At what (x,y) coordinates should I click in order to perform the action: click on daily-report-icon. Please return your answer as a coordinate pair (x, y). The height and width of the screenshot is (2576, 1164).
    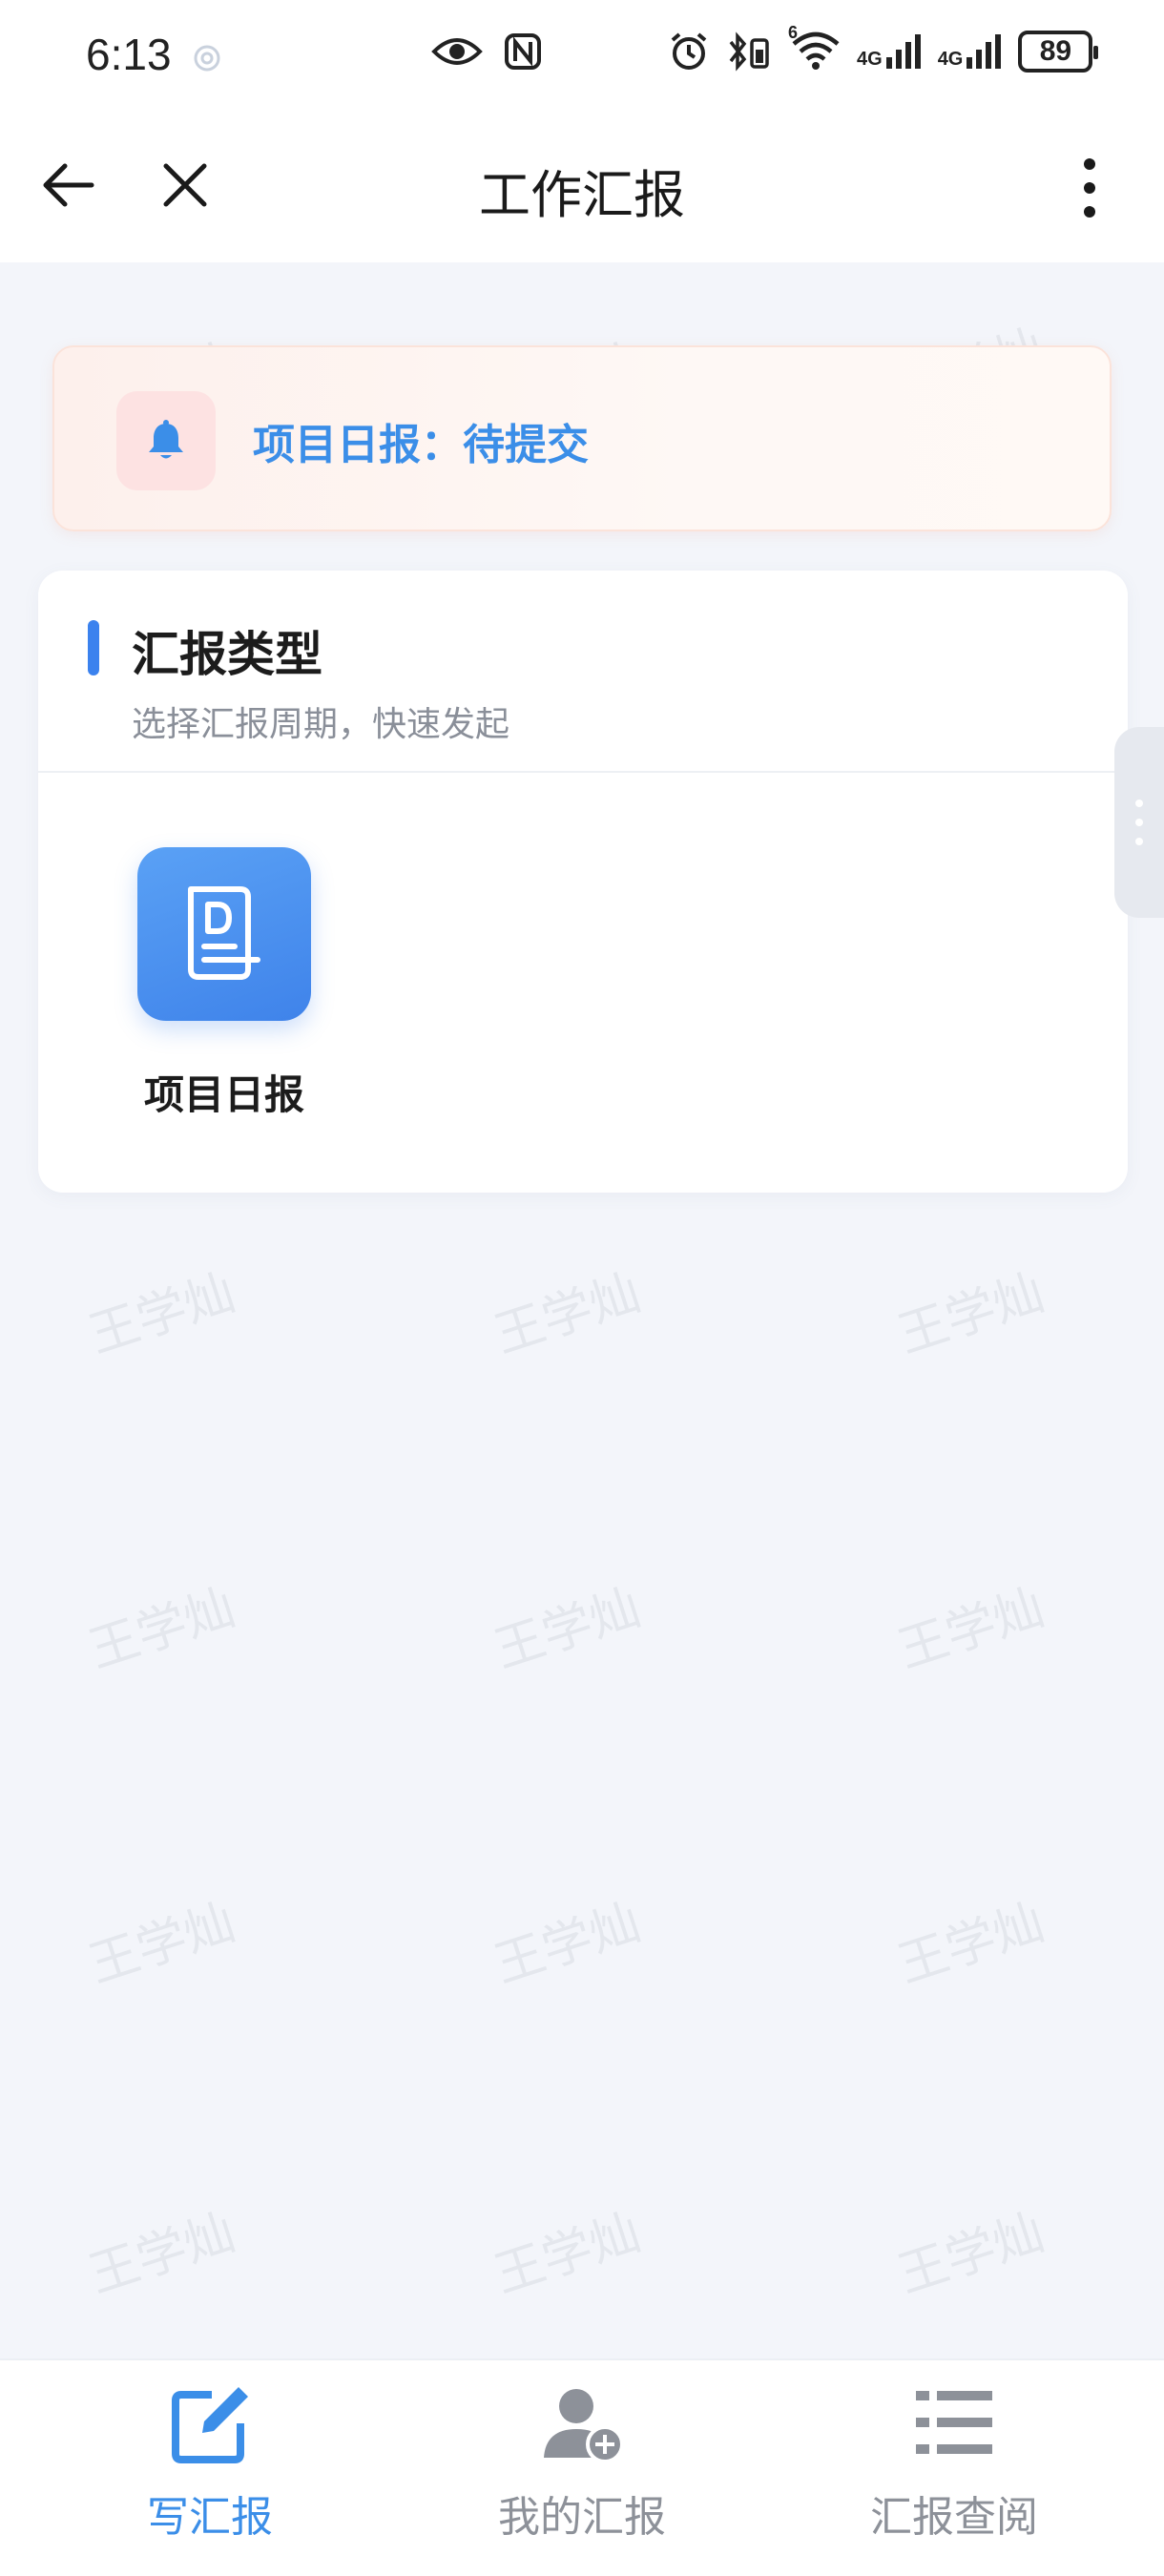
    Looking at the image, I should click on (224, 933).